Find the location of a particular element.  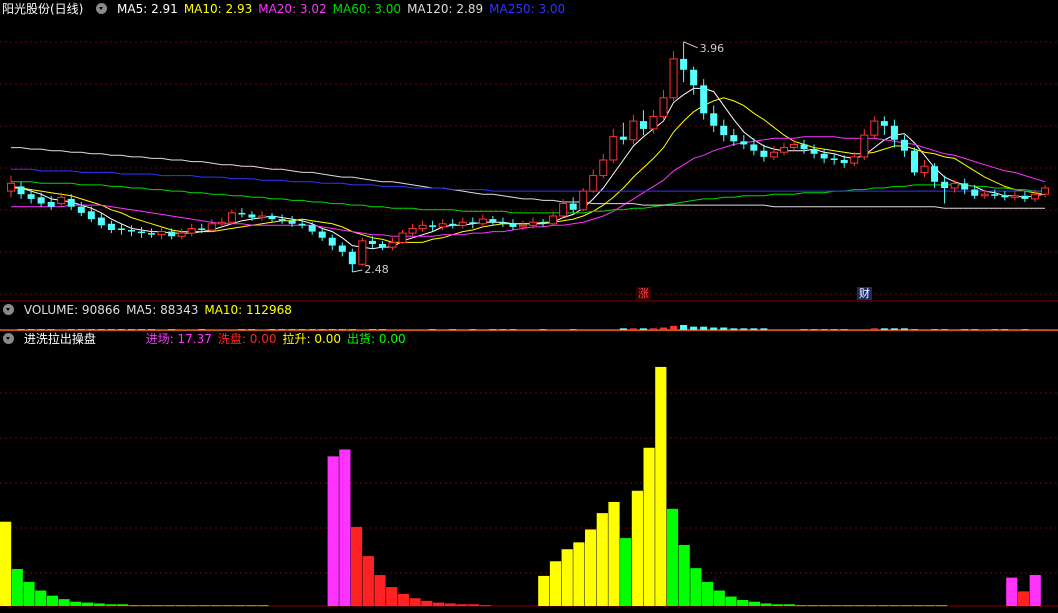

limit-up-tag: 涨 is located at coordinates (643, 293).